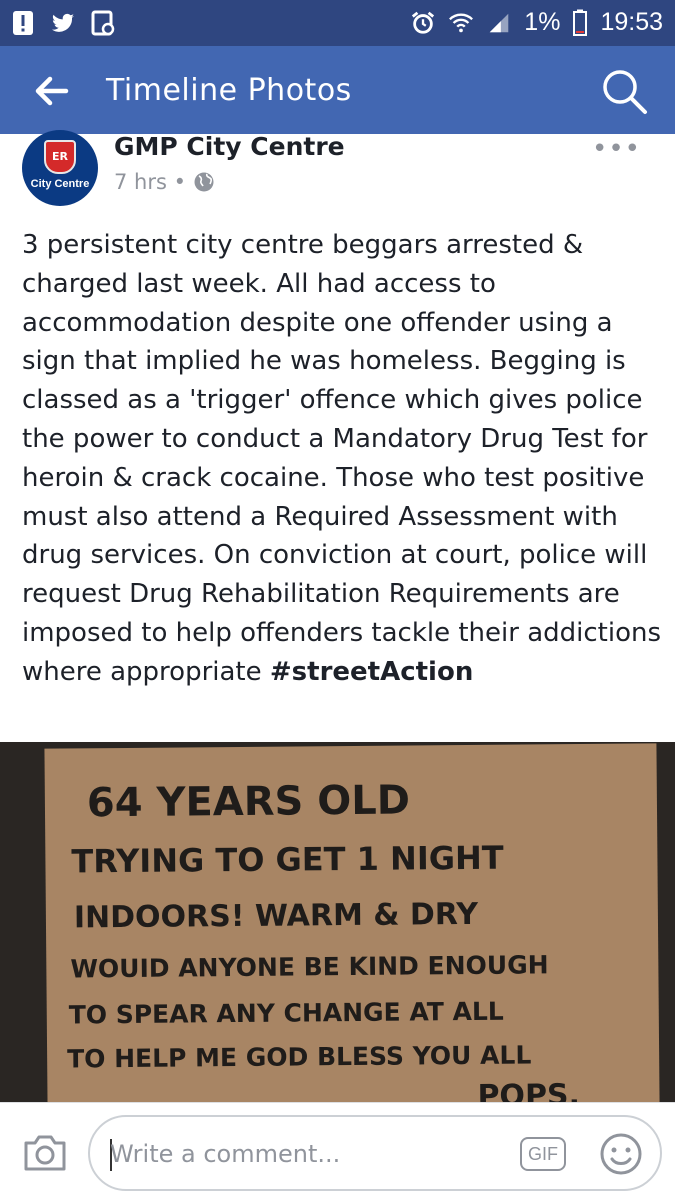 The height and width of the screenshot is (1200, 675). What do you see at coordinates (542, 22) in the screenshot?
I see `battery-percent: 1%` at bounding box center [542, 22].